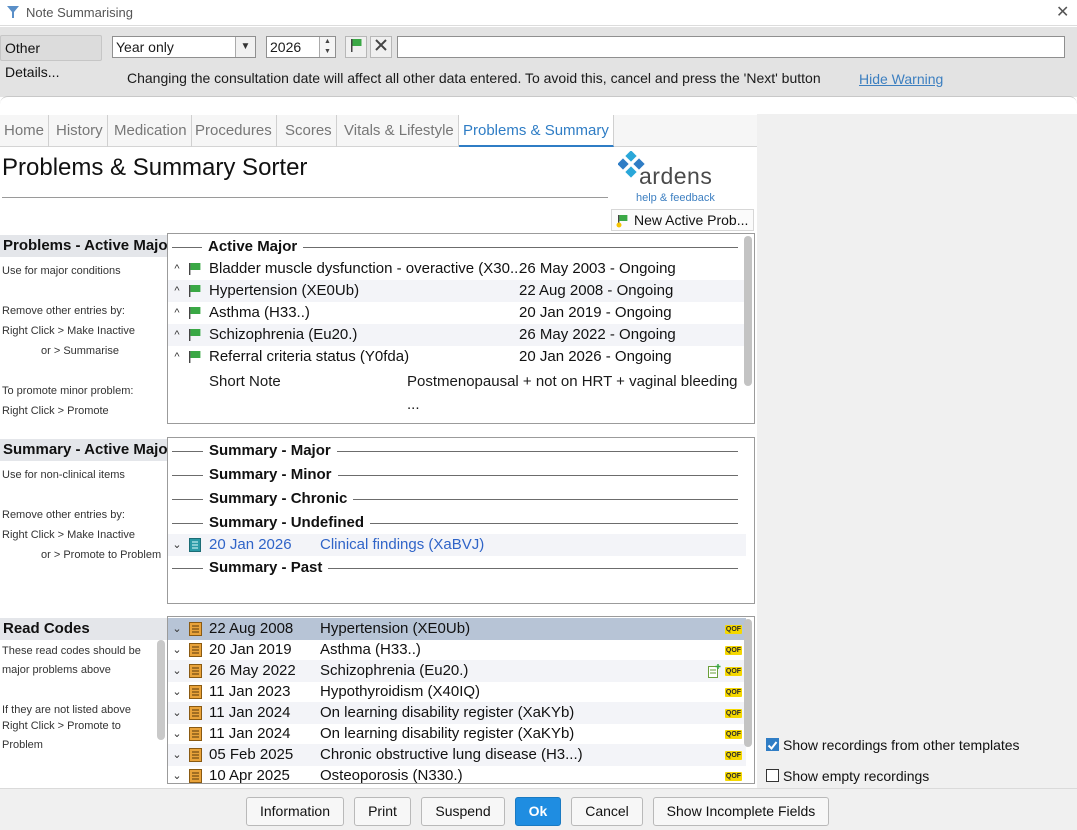 Image resolution: width=1077 pixels, height=830 pixels. What do you see at coordinates (309, 356) in the screenshot?
I see `problem-name: Referral criteria status (Y0fda)` at bounding box center [309, 356].